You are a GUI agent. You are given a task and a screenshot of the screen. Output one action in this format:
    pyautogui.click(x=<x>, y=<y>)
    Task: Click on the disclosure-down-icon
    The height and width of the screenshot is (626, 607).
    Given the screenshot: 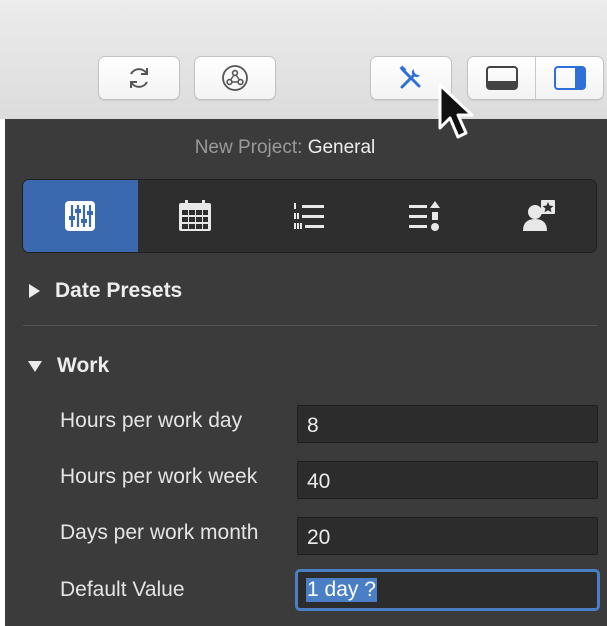 What is the action you would take?
    pyautogui.click(x=35, y=366)
    